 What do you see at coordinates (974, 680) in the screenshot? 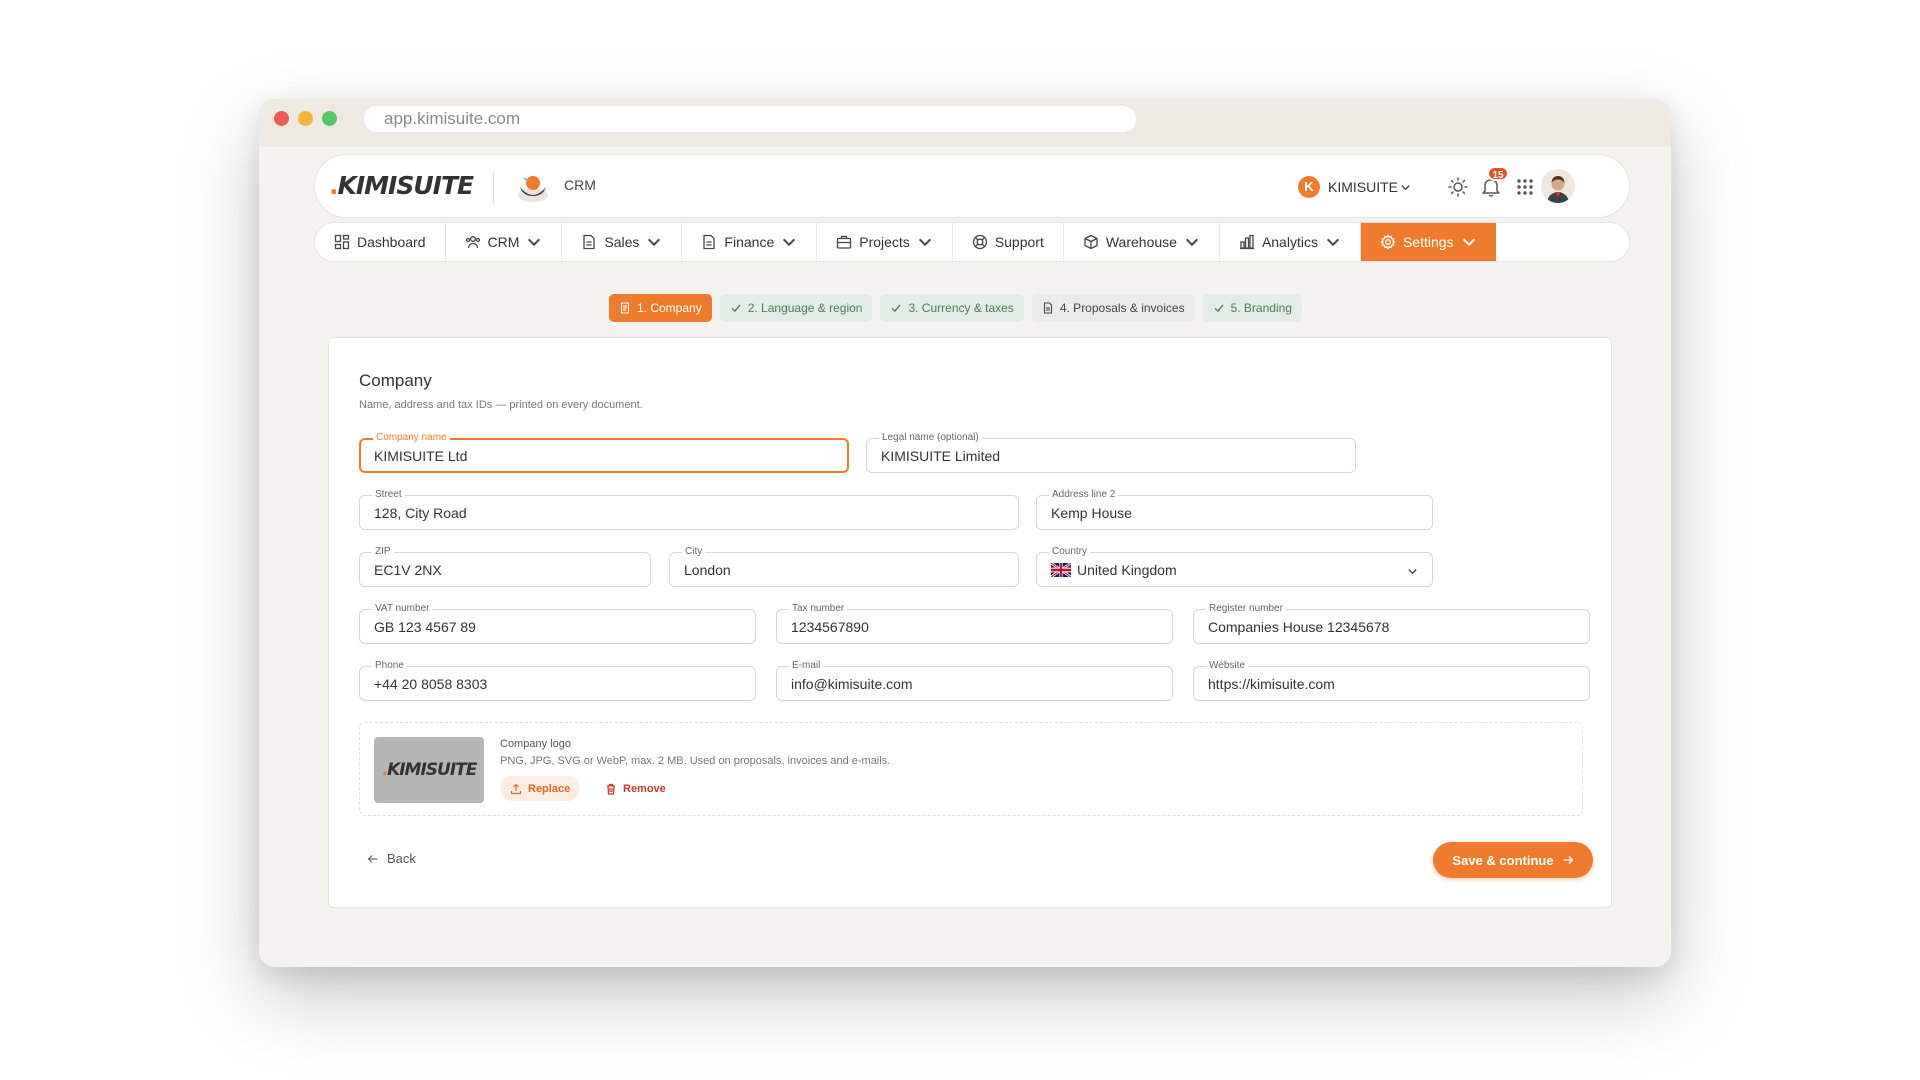
I see `email-field: E-mail info@kimisuite.com` at bounding box center [974, 680].